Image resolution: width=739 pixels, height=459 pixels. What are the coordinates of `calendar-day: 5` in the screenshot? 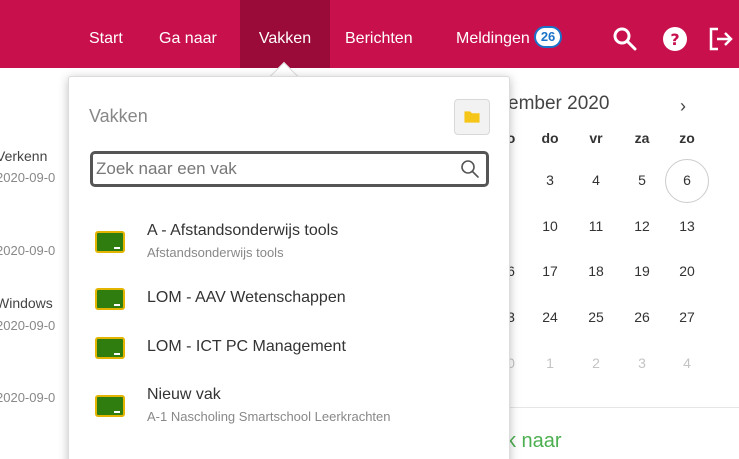 It's located at (642, 180).